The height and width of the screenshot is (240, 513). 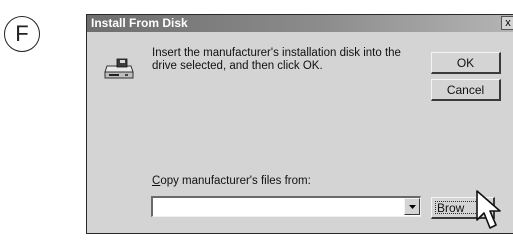 What do you see at coordinates (119, 68) in the screenshot?
I see `floppy-disk-drive-icon` at bounding box center [119, 68].